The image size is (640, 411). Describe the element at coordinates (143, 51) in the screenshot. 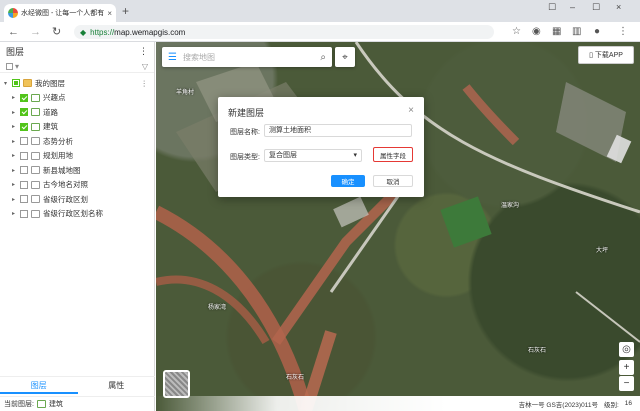

I see `panel-more-icon: ⋮` at that location.